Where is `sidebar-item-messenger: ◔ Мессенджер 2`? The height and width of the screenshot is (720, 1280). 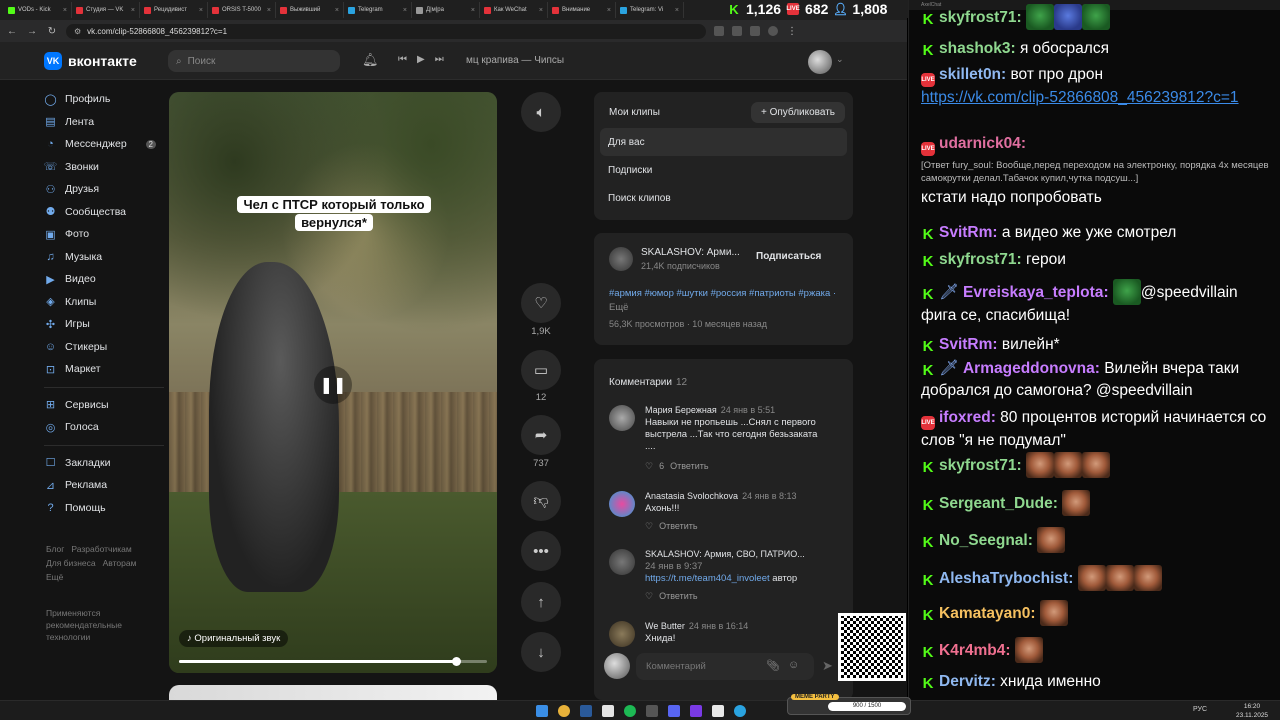 sidebar-item-messenger: ◔ Мессенджер 2 is located at coordinates (104, 144).